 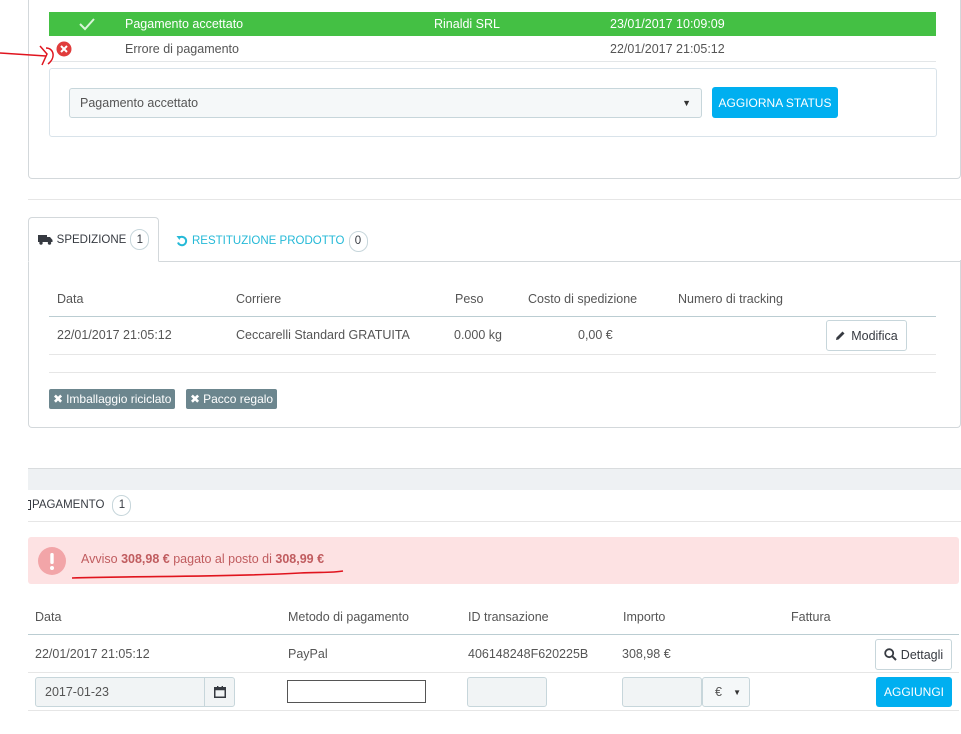 What do you see at coordinates (595, 335) in the screenshot?
I see `shipping-cost: 0,00 €` at bounding box center [595, 335].